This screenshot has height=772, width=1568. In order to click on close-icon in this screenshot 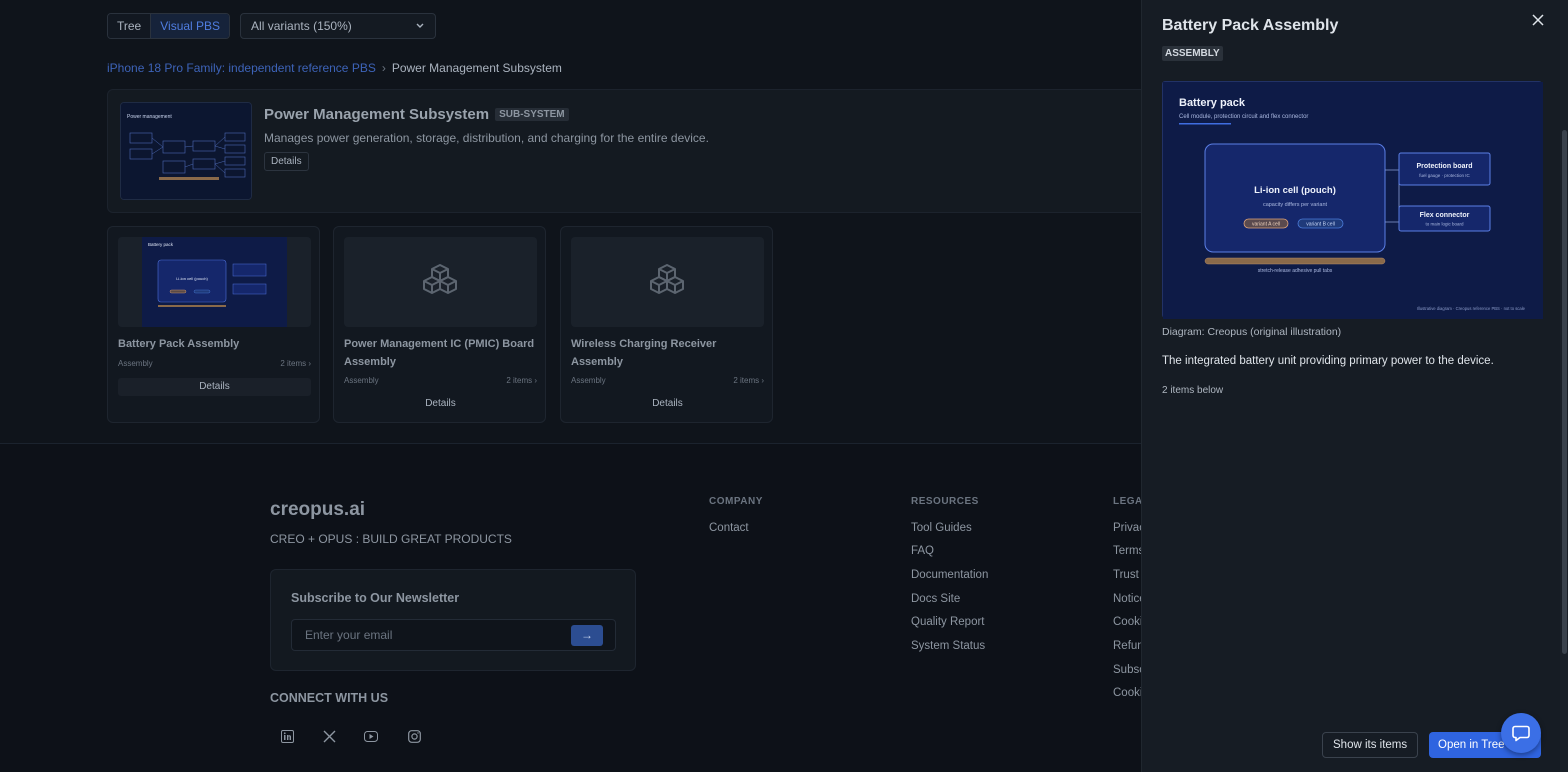, I will do `click(1538, 20)`.